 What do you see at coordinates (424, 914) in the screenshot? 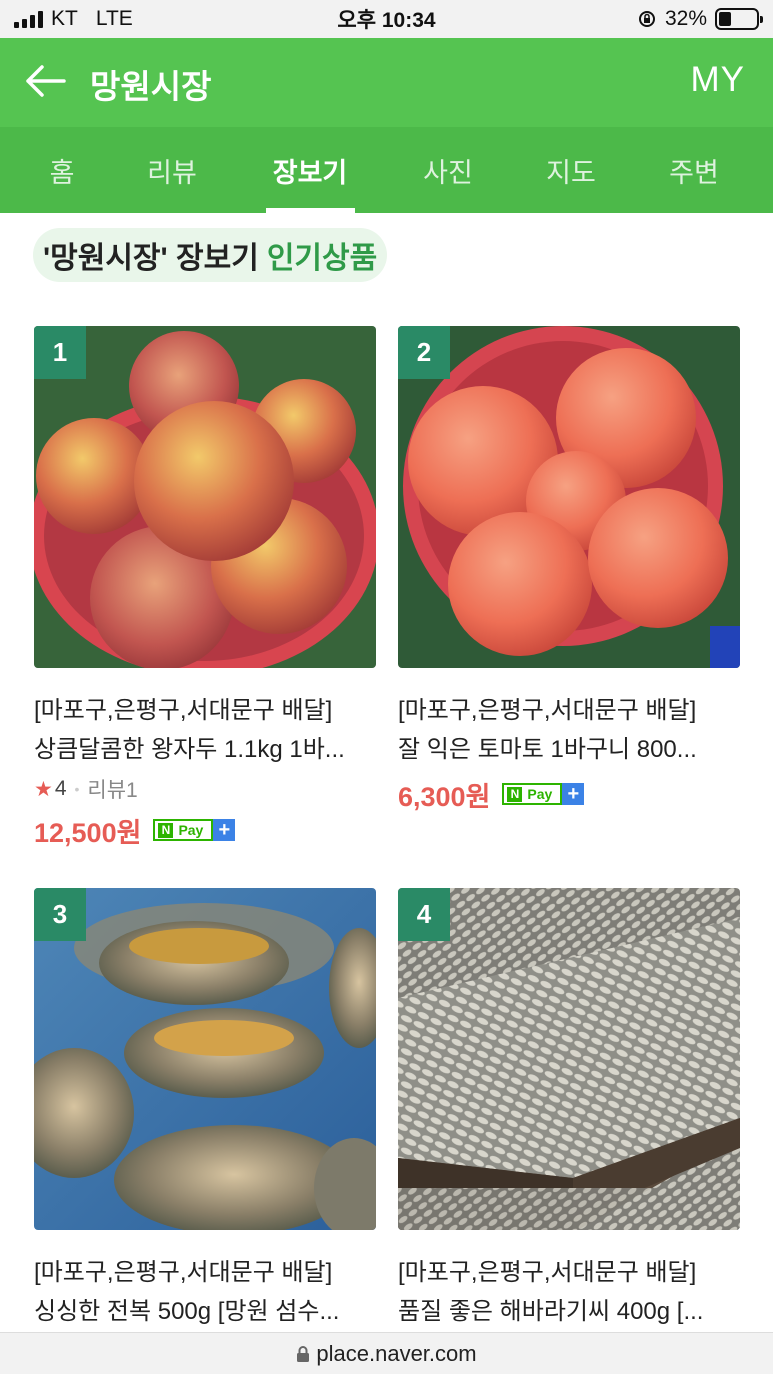
I see `rank-badge: 4` at bounding box center [424, 914].